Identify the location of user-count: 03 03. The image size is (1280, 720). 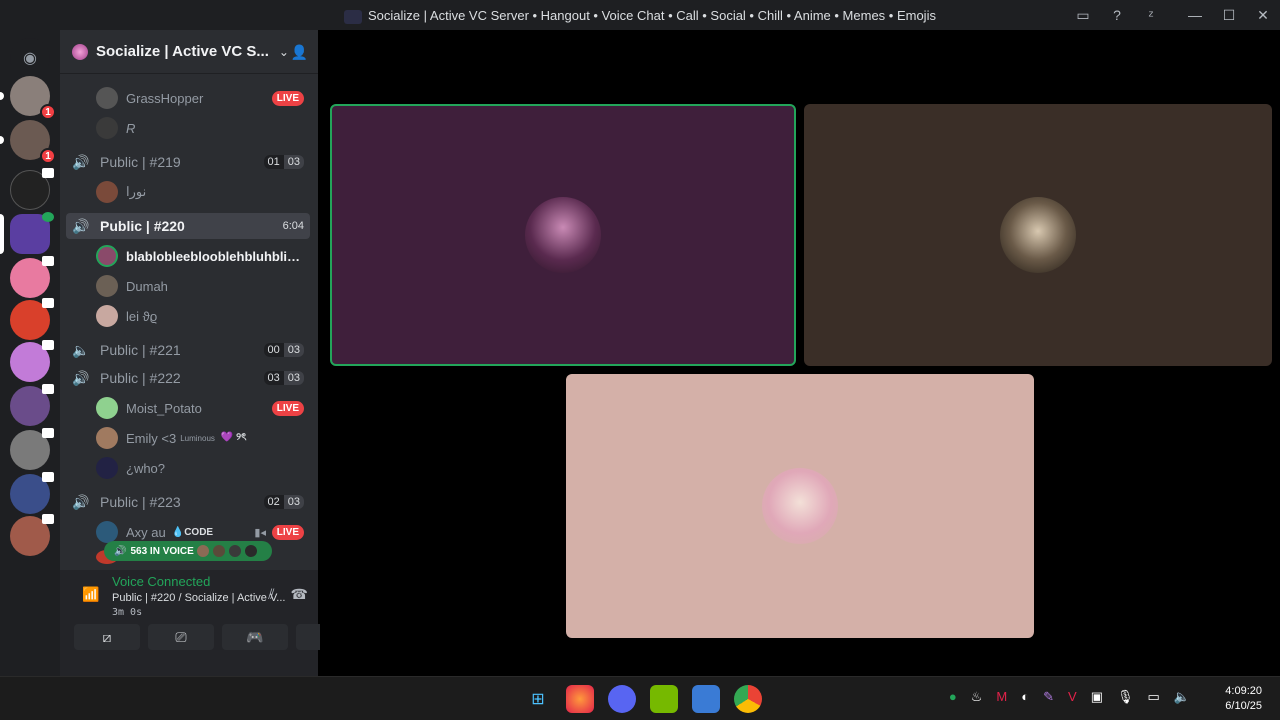
(283, 378).